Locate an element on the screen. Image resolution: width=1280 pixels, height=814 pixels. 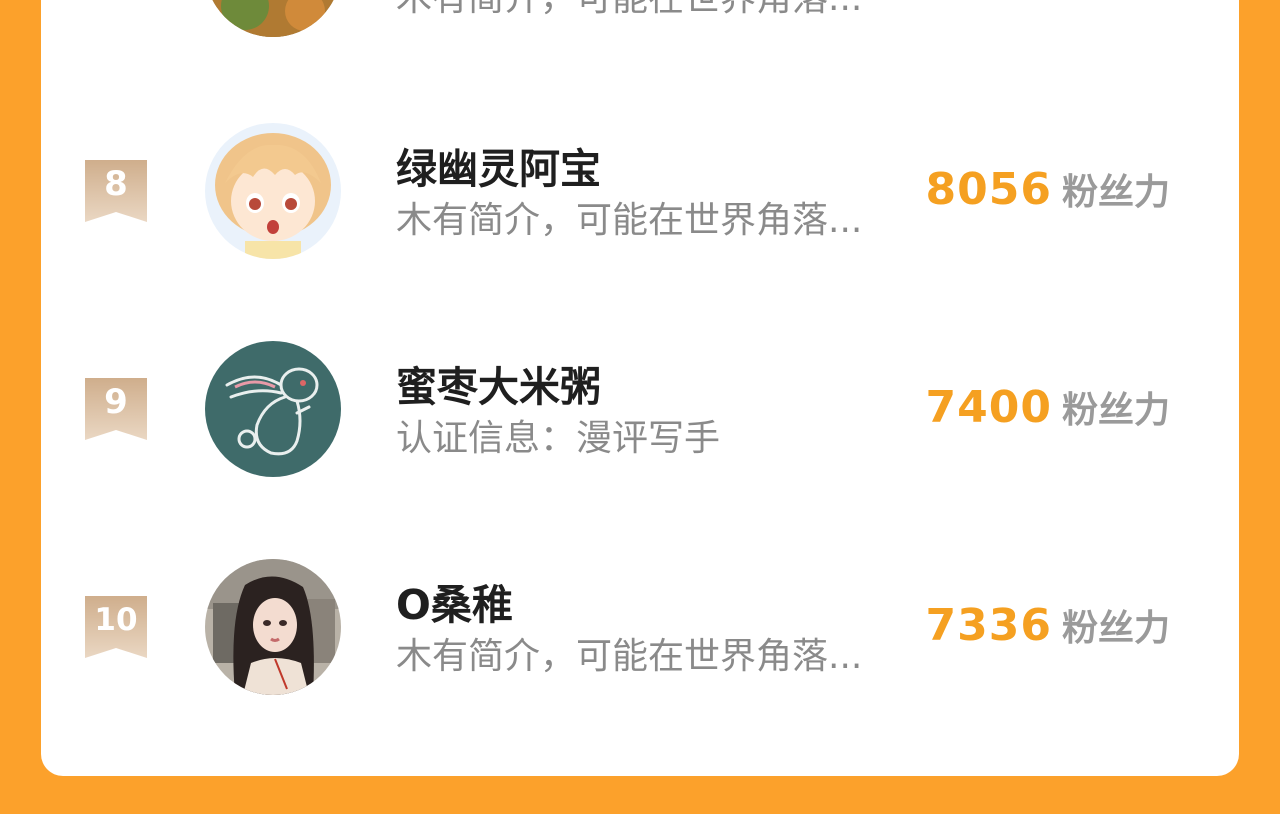
user-description: 认证信息：漫评写手 is located at coordinates (558, 438).